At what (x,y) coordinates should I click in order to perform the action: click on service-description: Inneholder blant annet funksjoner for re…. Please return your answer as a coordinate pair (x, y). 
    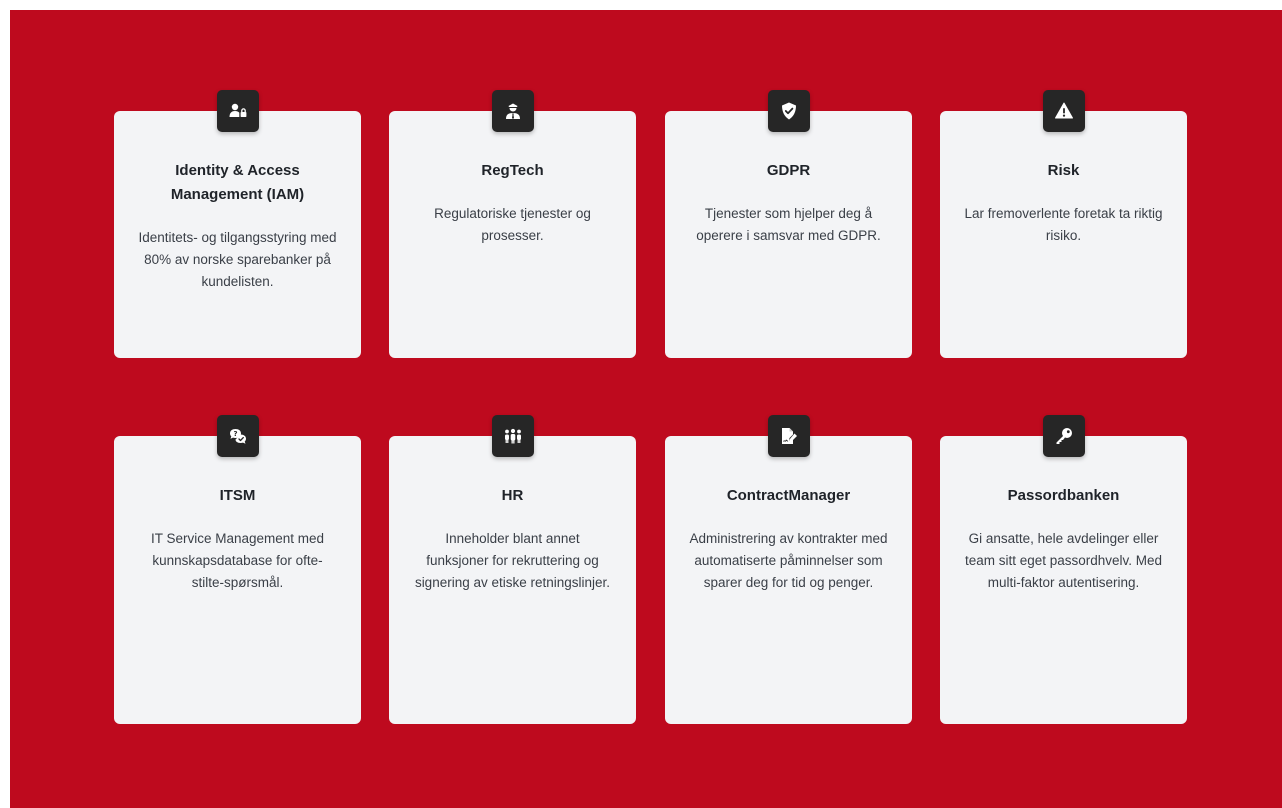
    Looking at the image, I should click on (512, 560).